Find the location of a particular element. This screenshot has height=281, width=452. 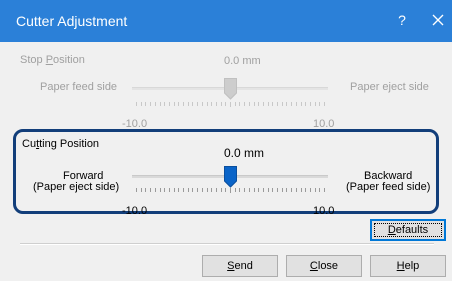

cutting-position-right-label-line2: (Paper feed side) is located at coordinates (388, 187).